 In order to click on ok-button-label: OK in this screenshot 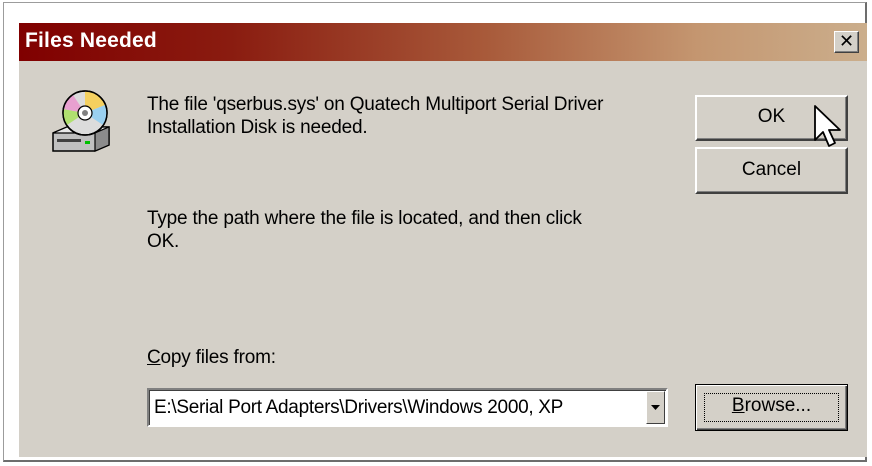, I will do `click(771, 116)`.